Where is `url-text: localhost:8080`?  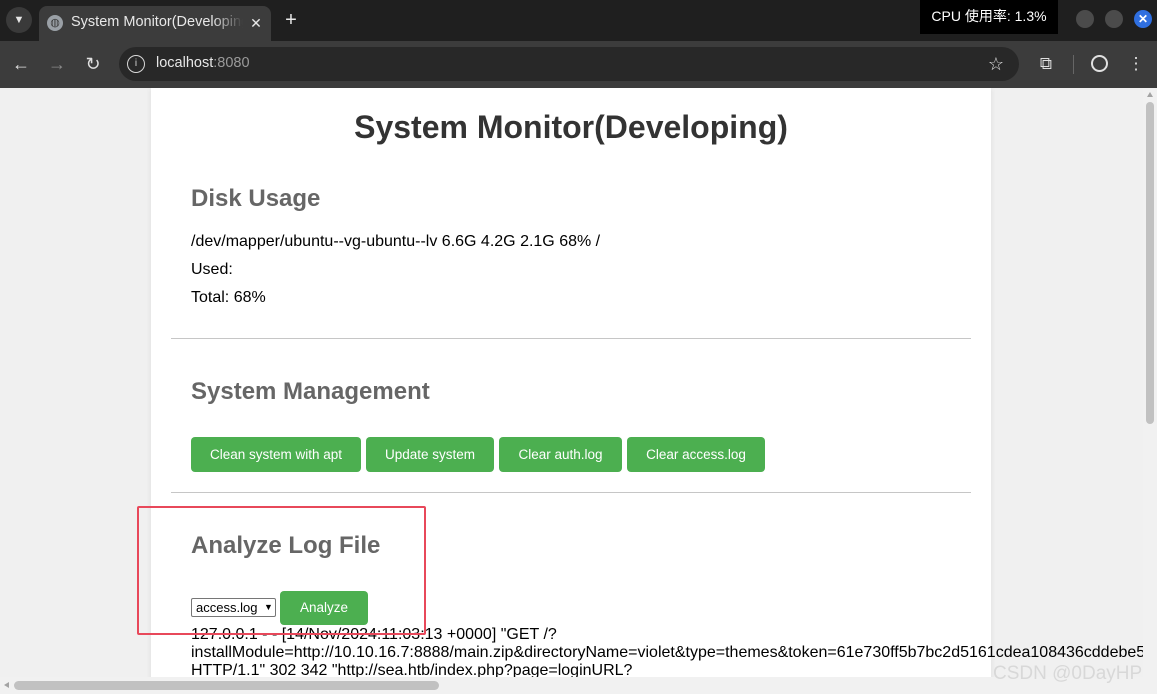
url-text: localhost:8080 is located at coordinates (203, 63).